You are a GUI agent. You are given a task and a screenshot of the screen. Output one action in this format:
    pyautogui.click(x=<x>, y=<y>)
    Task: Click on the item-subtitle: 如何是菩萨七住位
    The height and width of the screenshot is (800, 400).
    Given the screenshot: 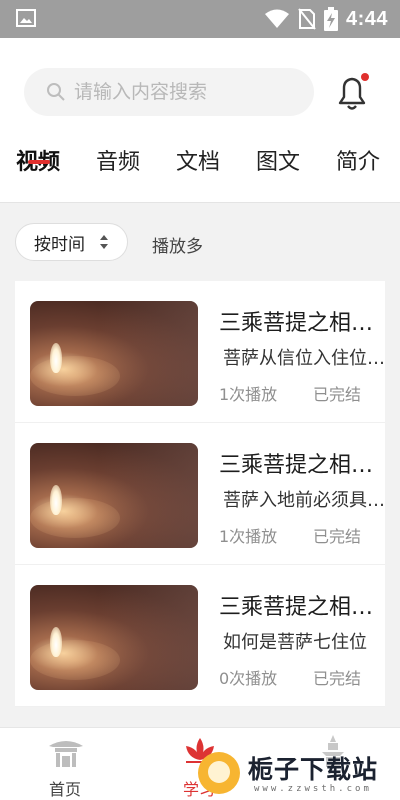 What is the action you would take?
    pyautogui.click(x=295, y=642)
    